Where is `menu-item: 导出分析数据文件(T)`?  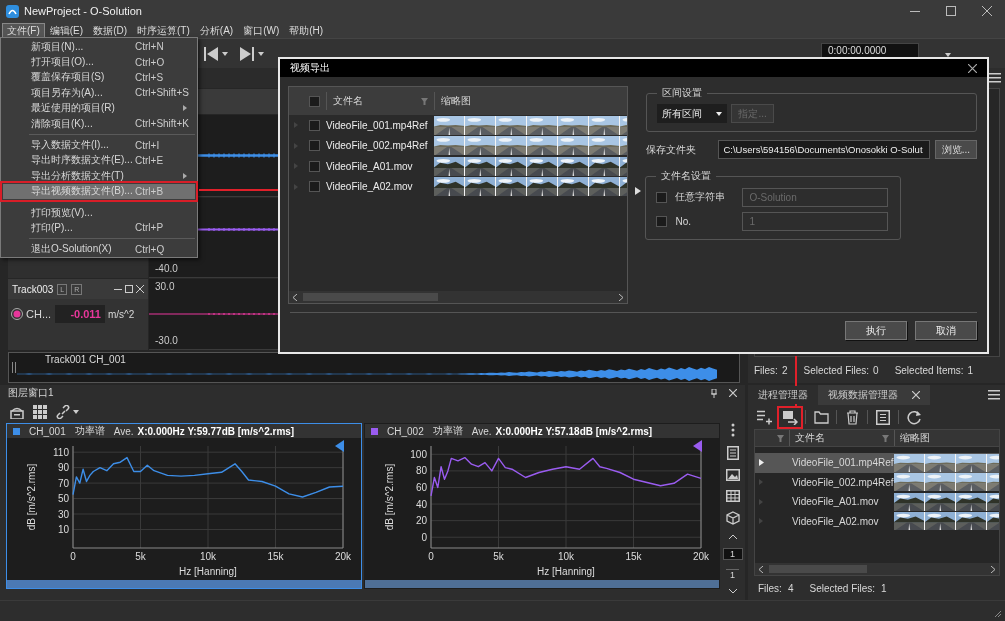 menu-item: 导出分析数据文件(T) is located at coordinates (99, 176).